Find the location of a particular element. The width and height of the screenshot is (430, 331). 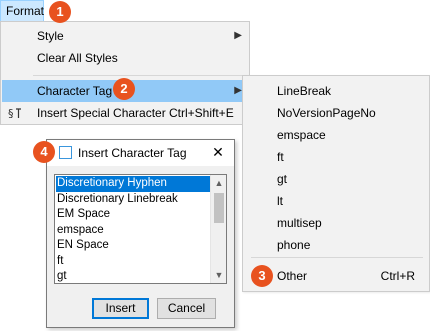

list-item: EM Space is located at coordinates (133, 215).